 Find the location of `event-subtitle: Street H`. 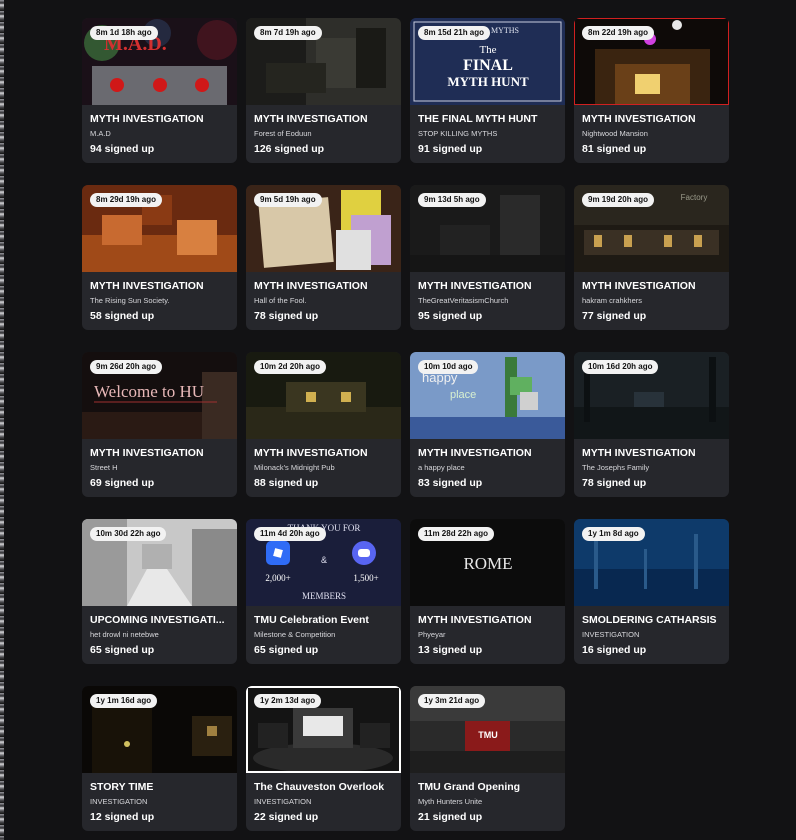

event-subtitle: Street H is located at coordinates (104, 467).